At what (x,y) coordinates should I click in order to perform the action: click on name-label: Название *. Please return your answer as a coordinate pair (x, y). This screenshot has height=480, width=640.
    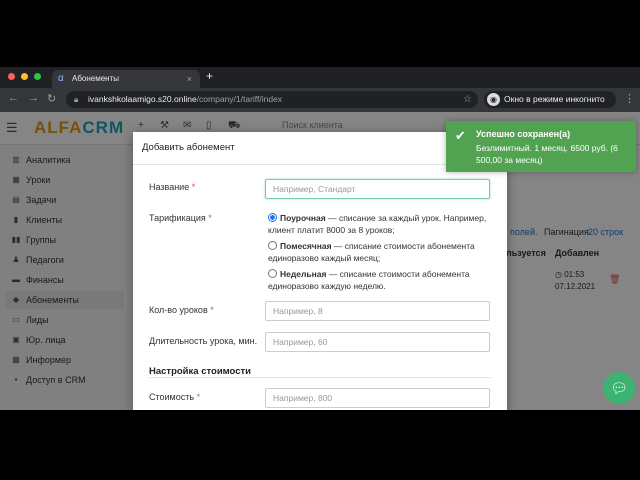
    Looking at the image, I should click on (172, 187).